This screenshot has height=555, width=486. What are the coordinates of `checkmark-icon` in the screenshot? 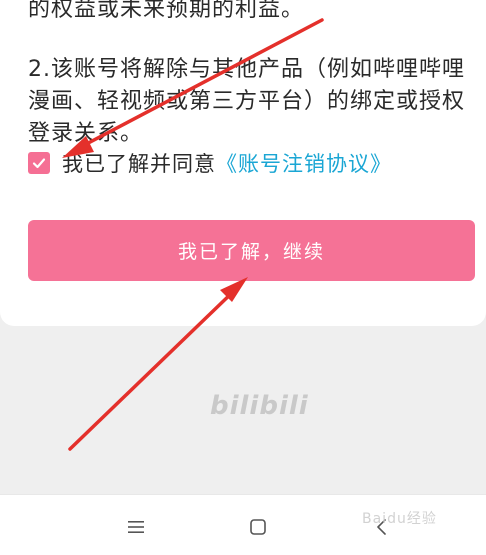 It's located at (39, 163).